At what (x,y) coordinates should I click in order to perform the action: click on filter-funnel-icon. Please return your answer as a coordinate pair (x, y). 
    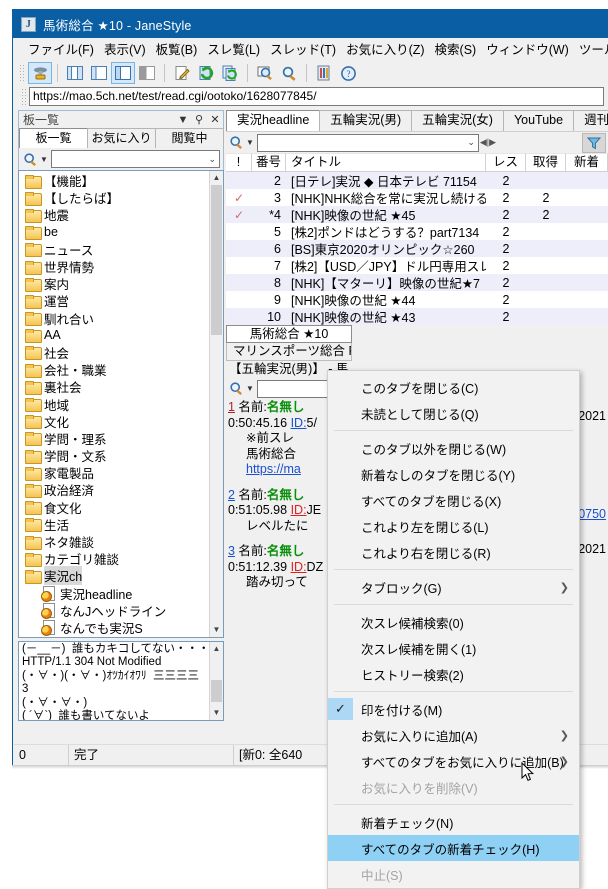
    Looking at the image, I should click on (594, 142).